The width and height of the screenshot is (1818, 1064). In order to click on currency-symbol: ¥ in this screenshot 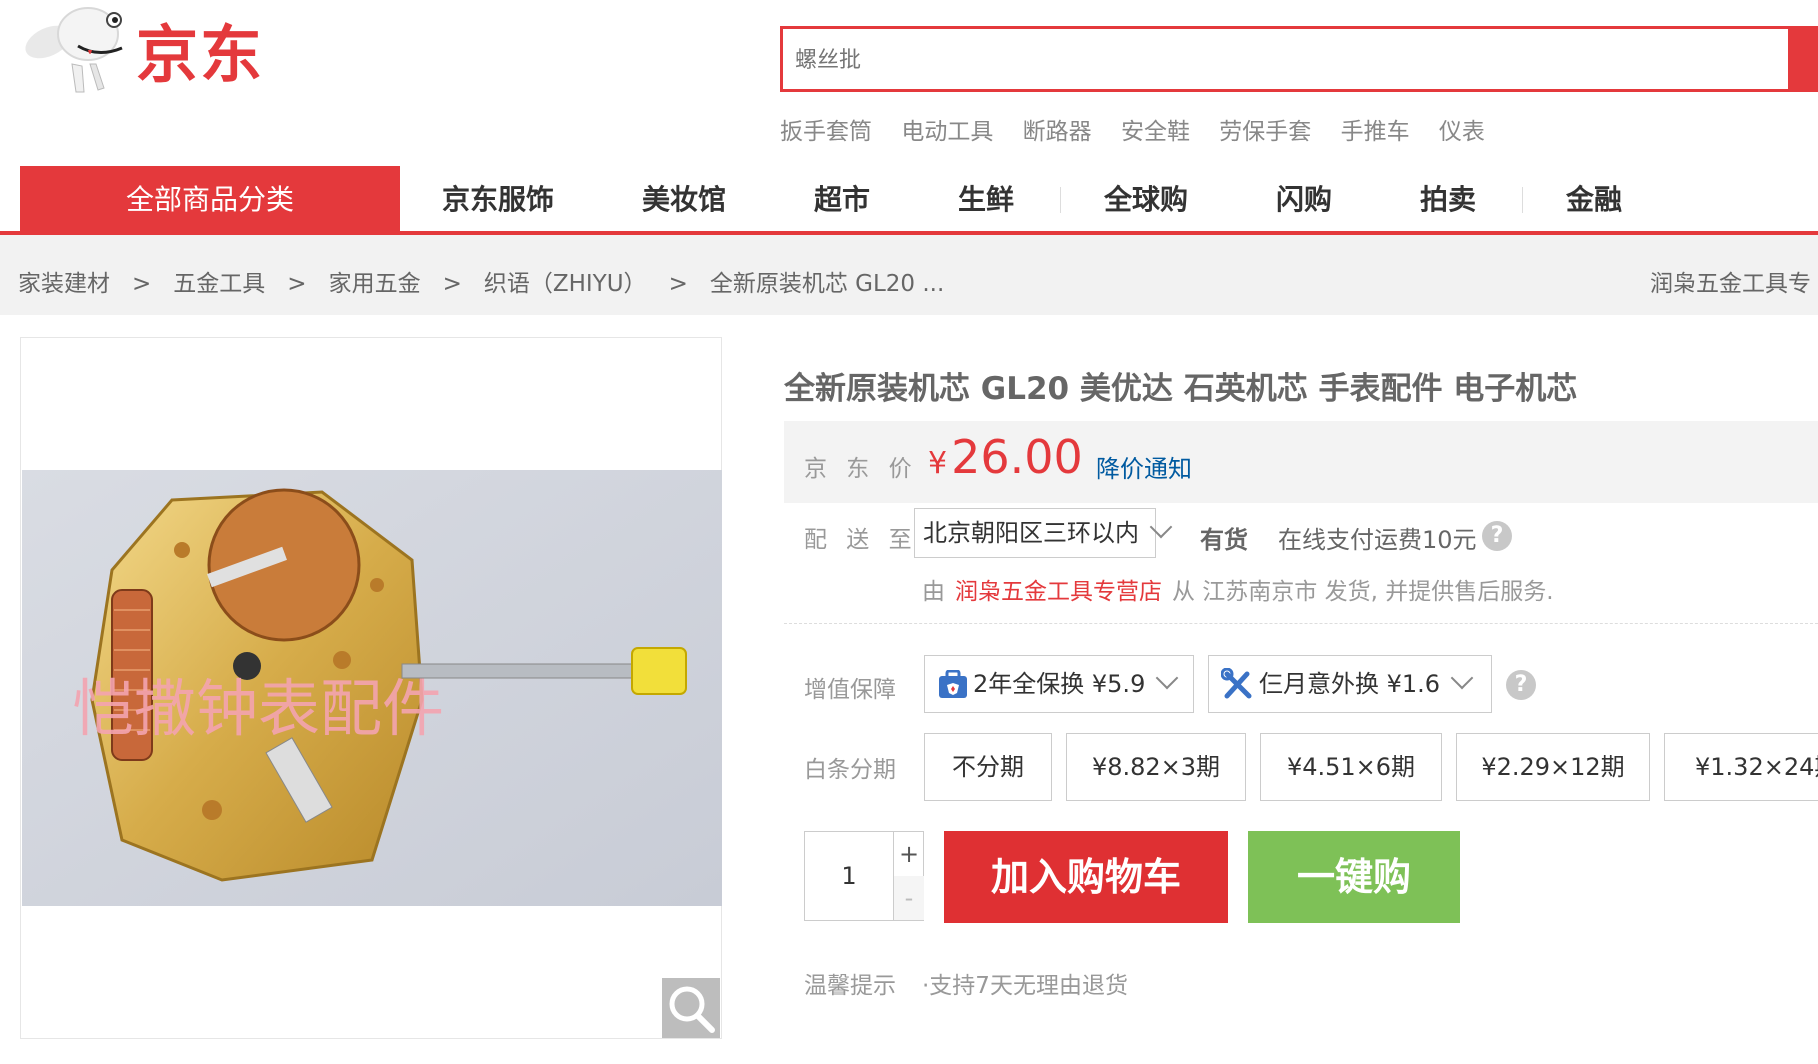, I will do `click(938, 463)`.